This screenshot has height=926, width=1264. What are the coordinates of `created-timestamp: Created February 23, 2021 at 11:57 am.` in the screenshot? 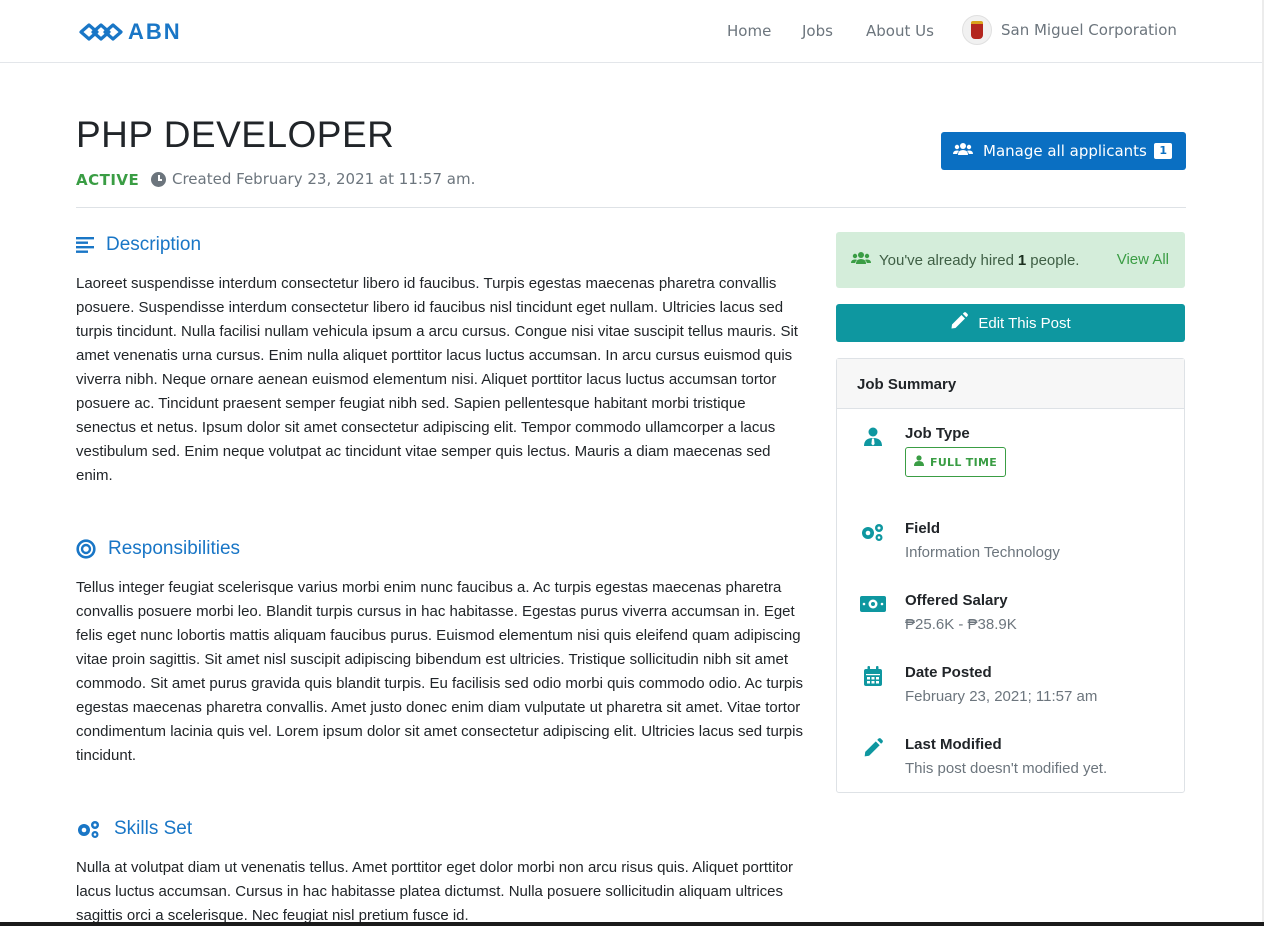 It's located at (313, 179).